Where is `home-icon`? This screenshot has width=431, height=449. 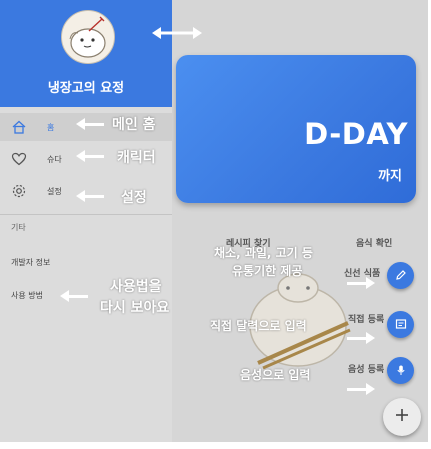 home-icon is located at coordinates (19, 127).